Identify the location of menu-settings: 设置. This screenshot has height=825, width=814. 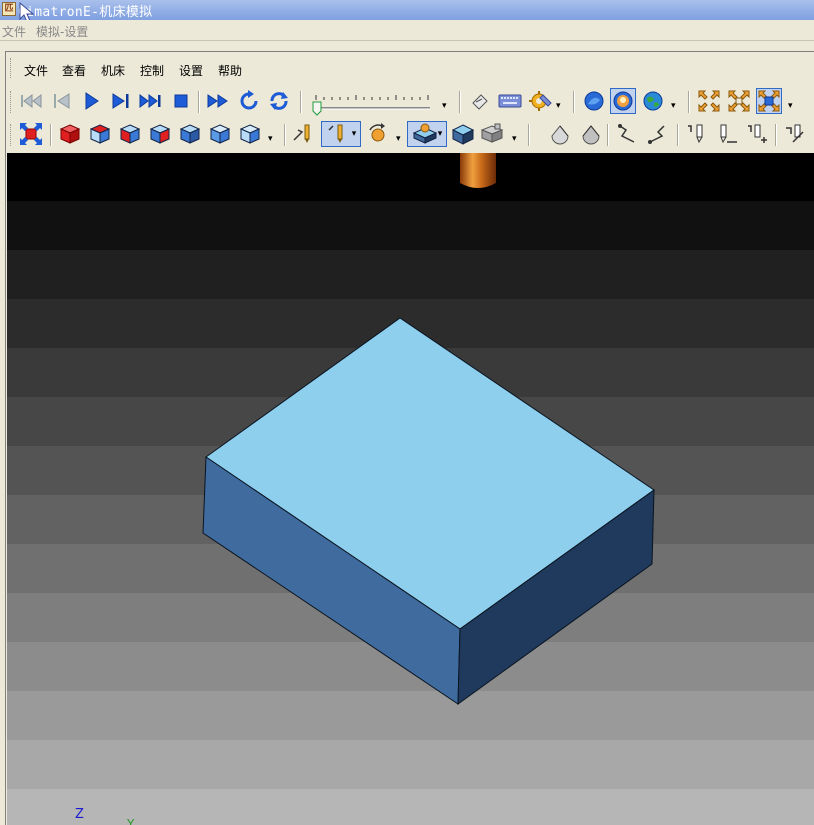
(191, 70).